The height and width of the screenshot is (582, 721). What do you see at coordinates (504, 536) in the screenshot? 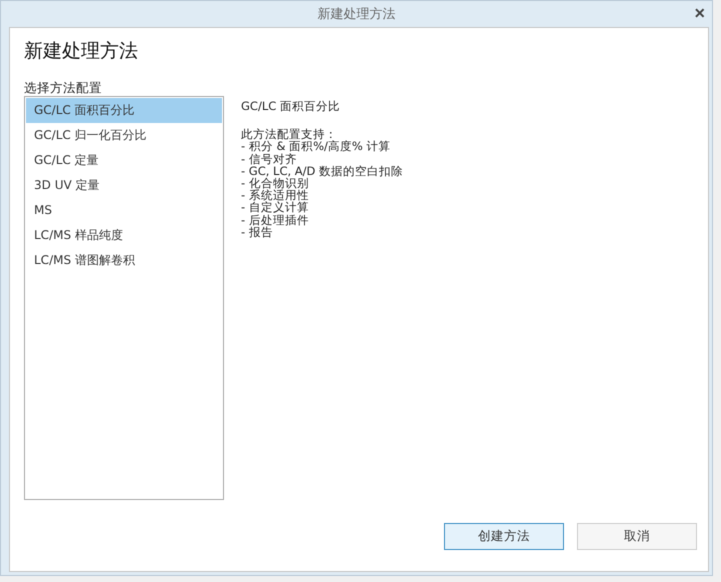
I see `create-button: 创建方法` at bounding box center [504, 536].